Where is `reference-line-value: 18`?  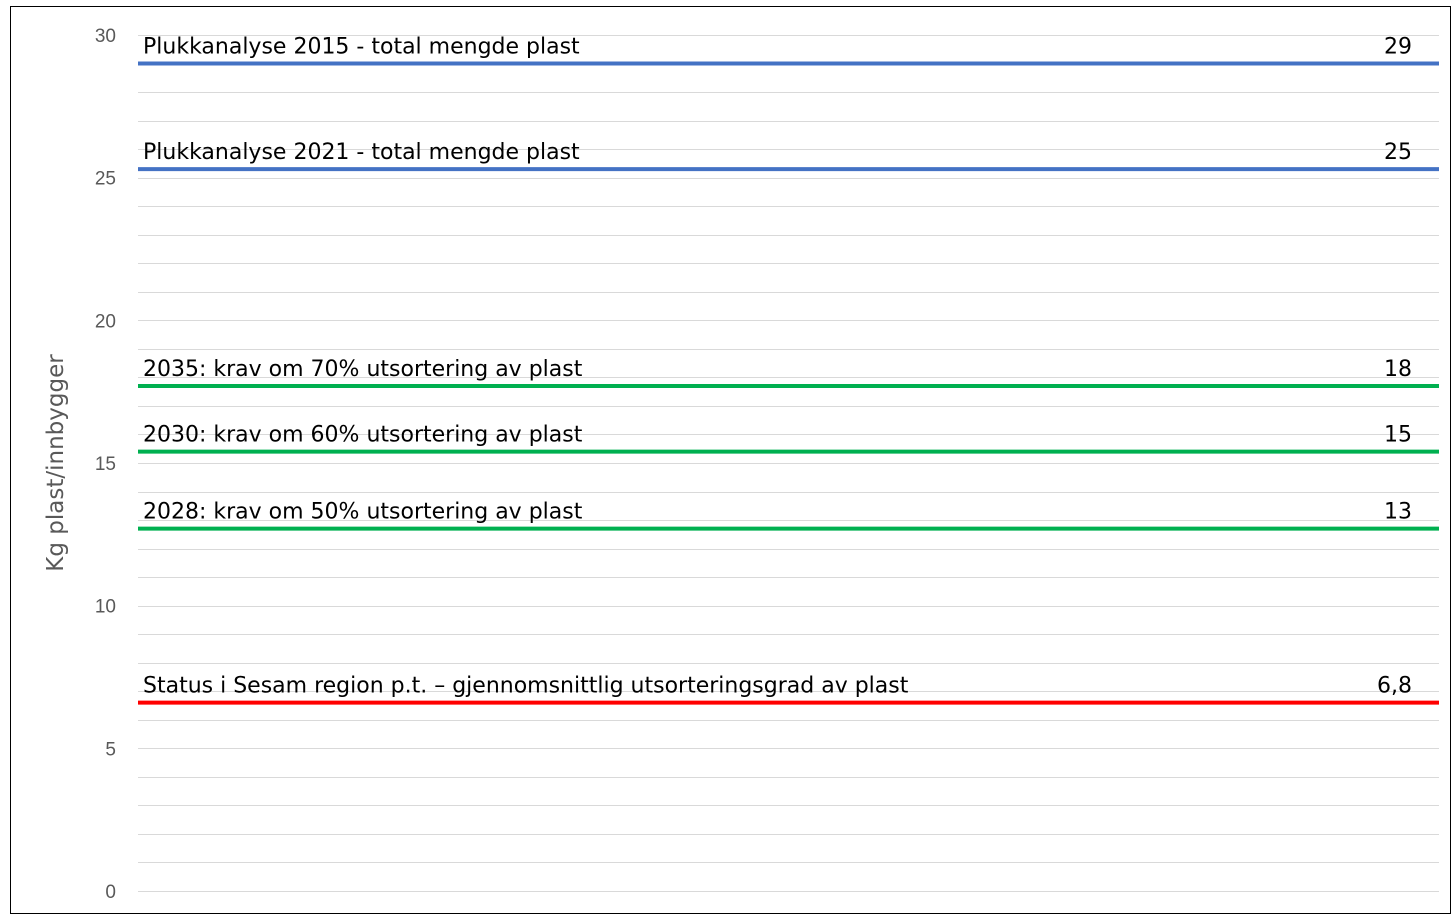
reference-line-value: 18 is located at coordinates (1398, 369).